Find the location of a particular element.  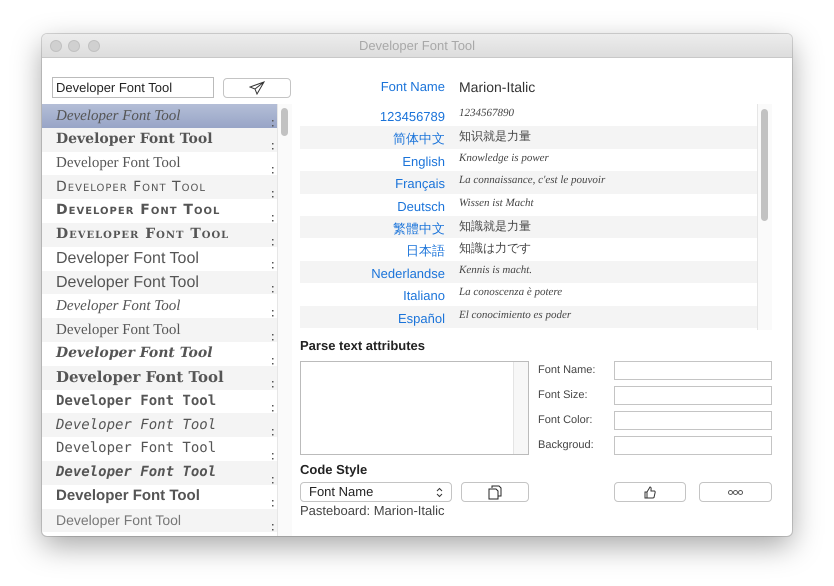

more-button is located at coordinates (735, 492).